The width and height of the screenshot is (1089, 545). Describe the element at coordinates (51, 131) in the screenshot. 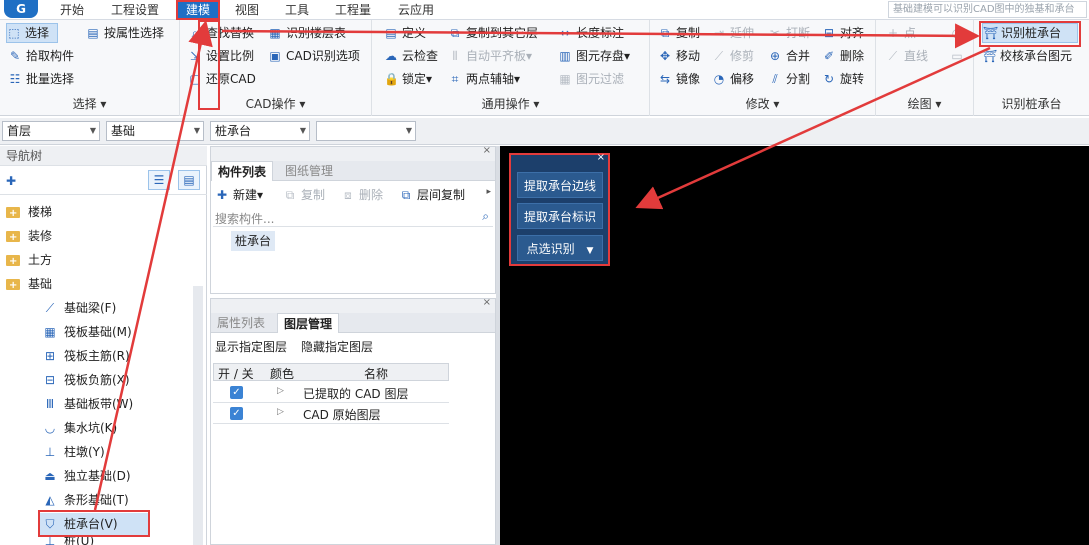

I see `floor-select: 首层 ▼` at that location.